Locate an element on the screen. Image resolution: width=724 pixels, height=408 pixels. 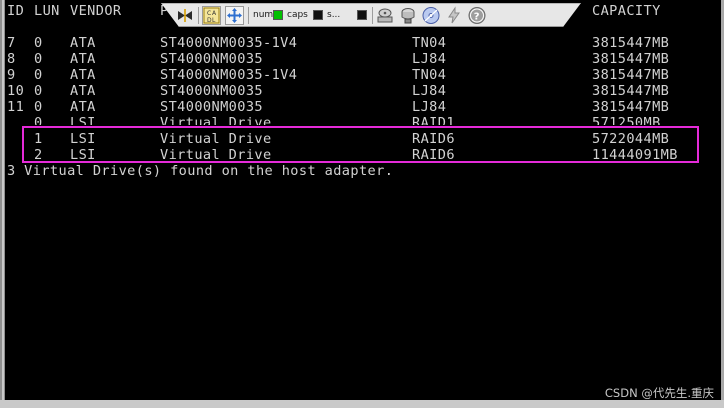
scroll-lock-led is located at coordinates (362, 15).